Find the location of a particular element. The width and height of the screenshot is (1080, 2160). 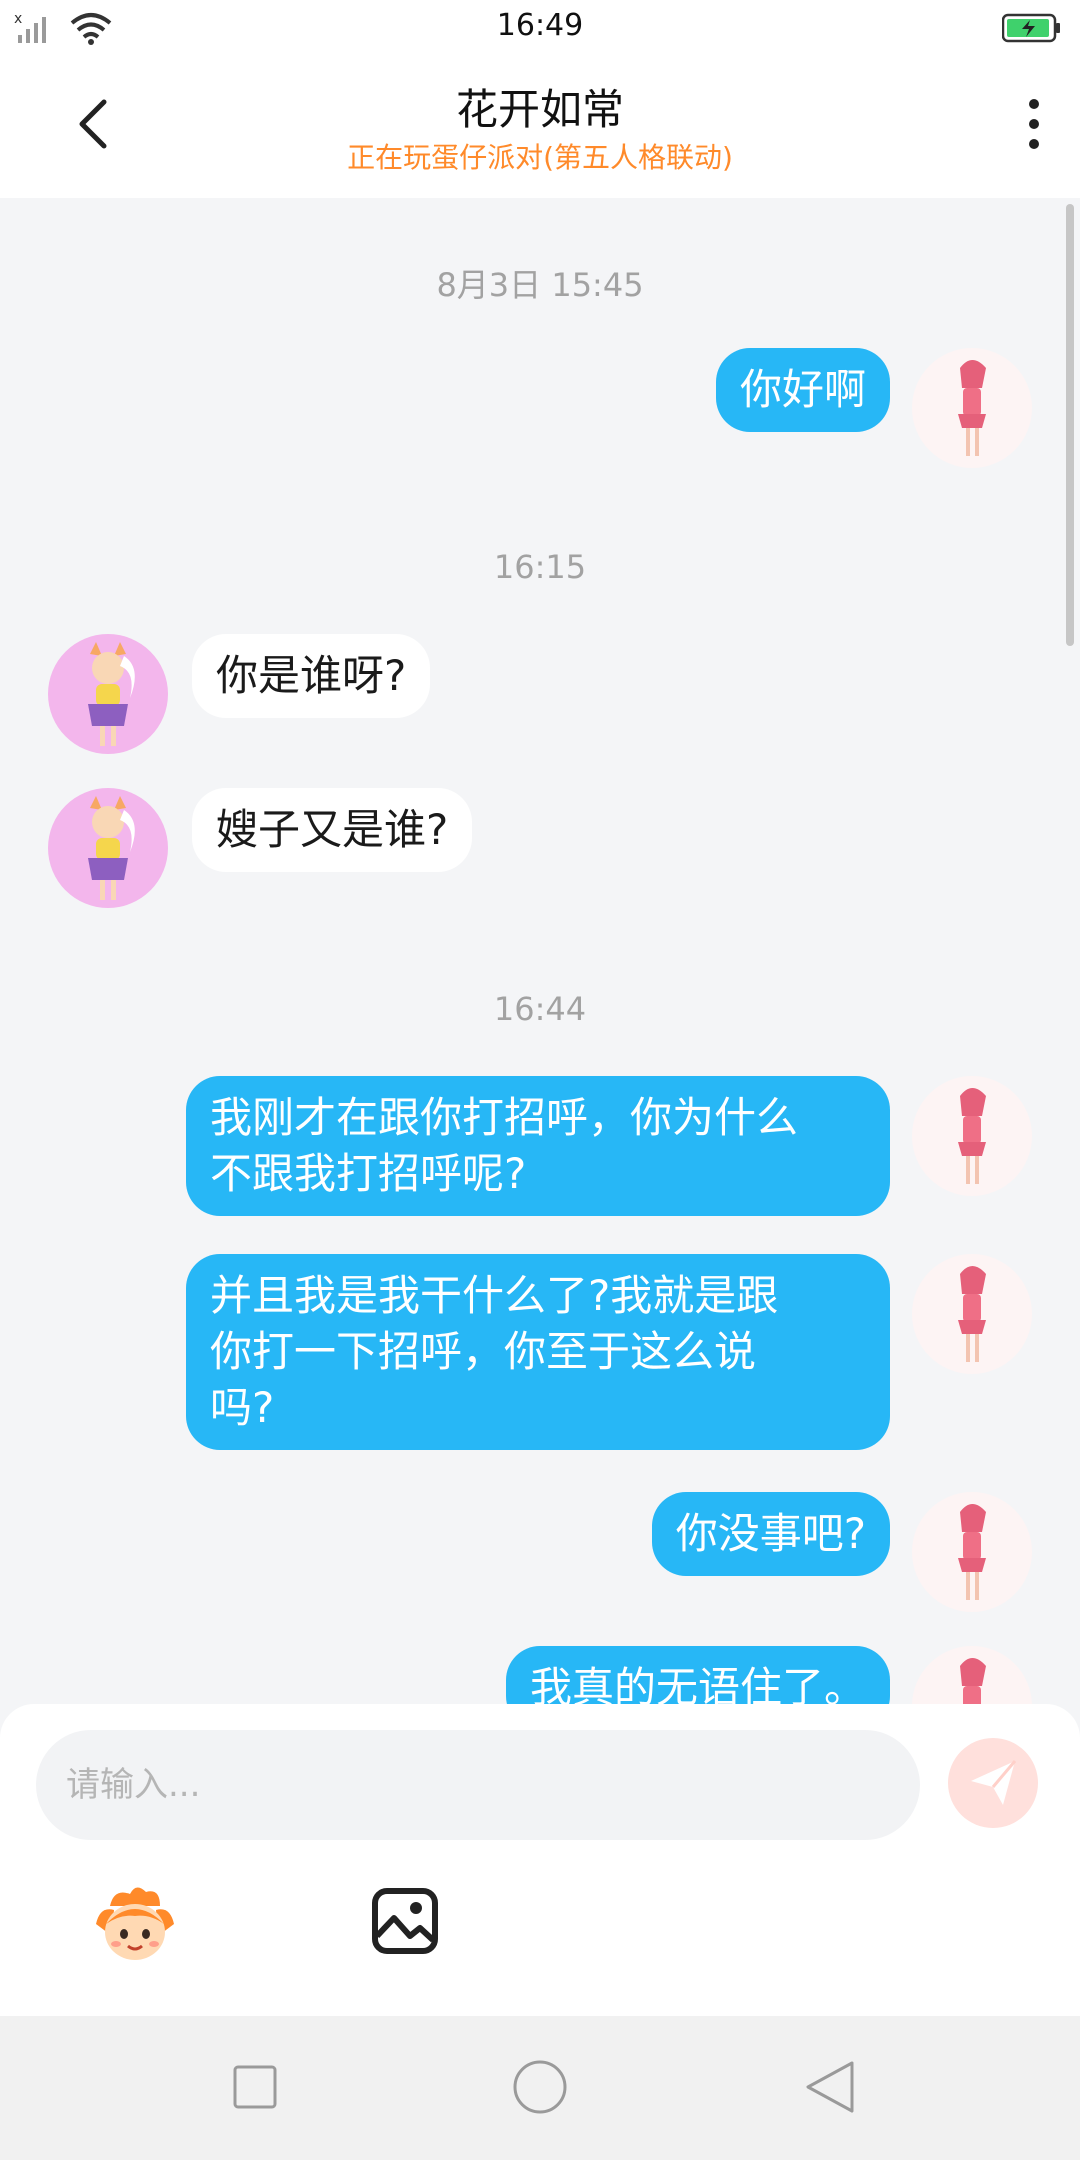

send-button is located at coordinates (993, 1783).